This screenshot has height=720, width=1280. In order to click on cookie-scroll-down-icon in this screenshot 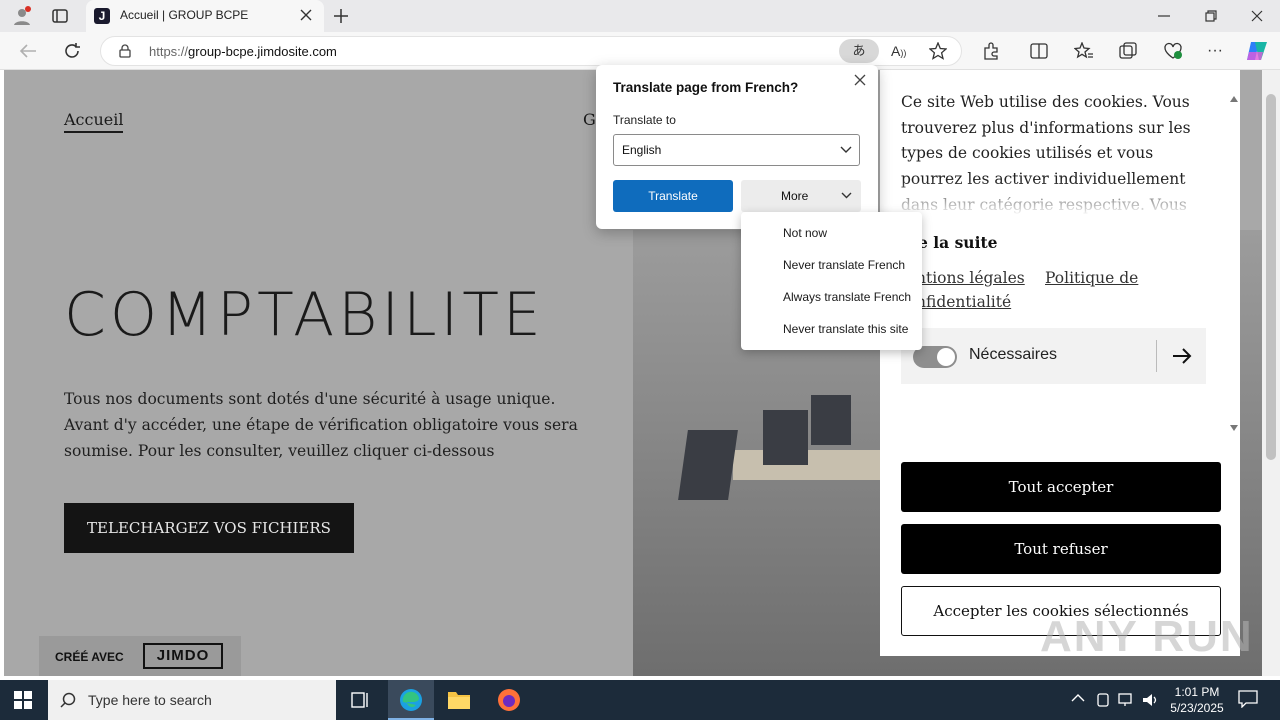, I will do `click(1234, 428)`.